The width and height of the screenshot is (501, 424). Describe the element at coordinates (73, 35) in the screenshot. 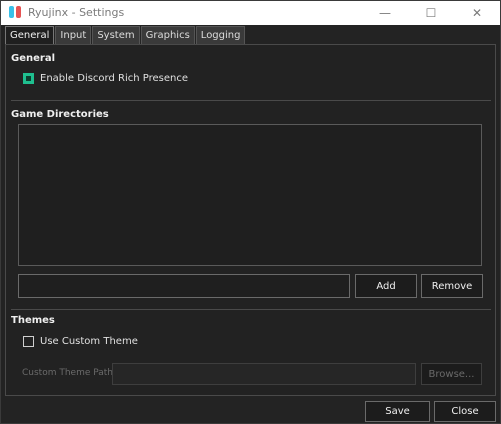

I see `tab-input: Input` at that location.